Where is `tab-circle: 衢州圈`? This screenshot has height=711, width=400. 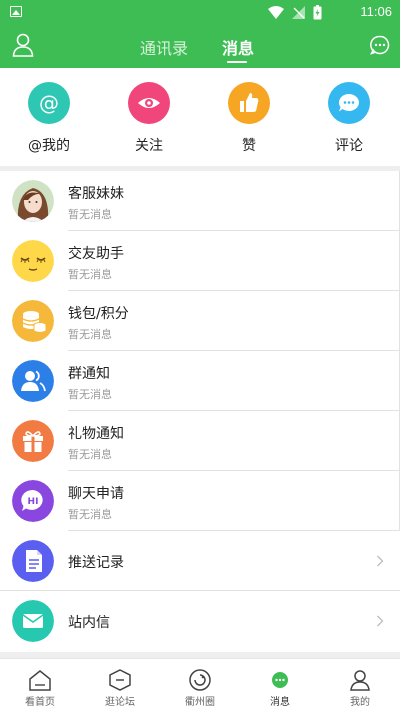
tab-circle: 衢州圈 is located at coordinates (200, 685).